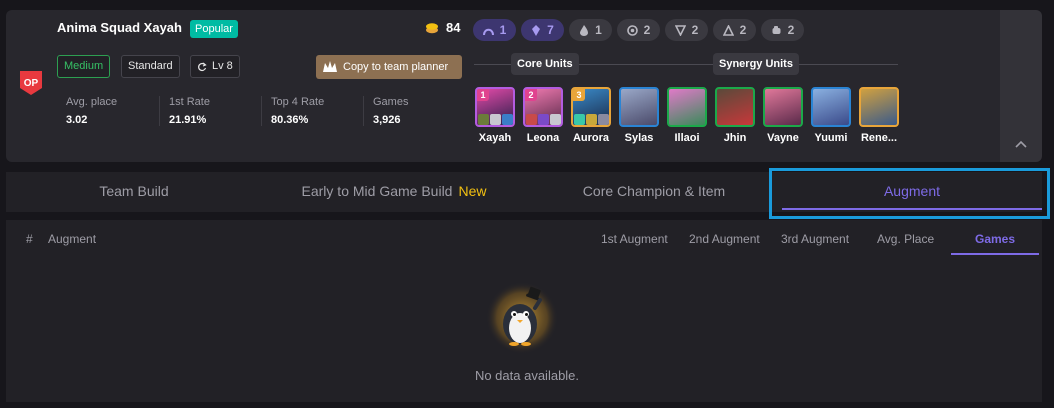 Image resolution: width=1054 pixels, height=408 pixels. I want to click on champion-name: Xayah, so click(495, 138).